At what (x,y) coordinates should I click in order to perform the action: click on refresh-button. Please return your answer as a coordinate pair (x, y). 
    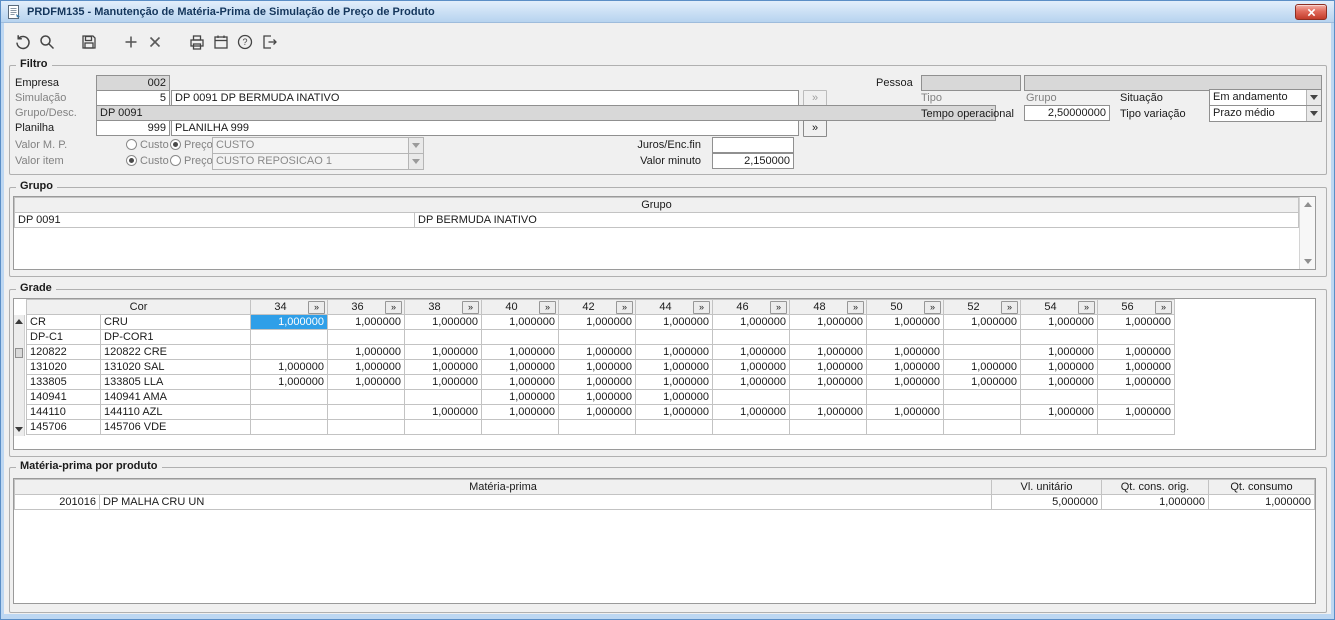
    Looking at the image, I should click on (23, 42).